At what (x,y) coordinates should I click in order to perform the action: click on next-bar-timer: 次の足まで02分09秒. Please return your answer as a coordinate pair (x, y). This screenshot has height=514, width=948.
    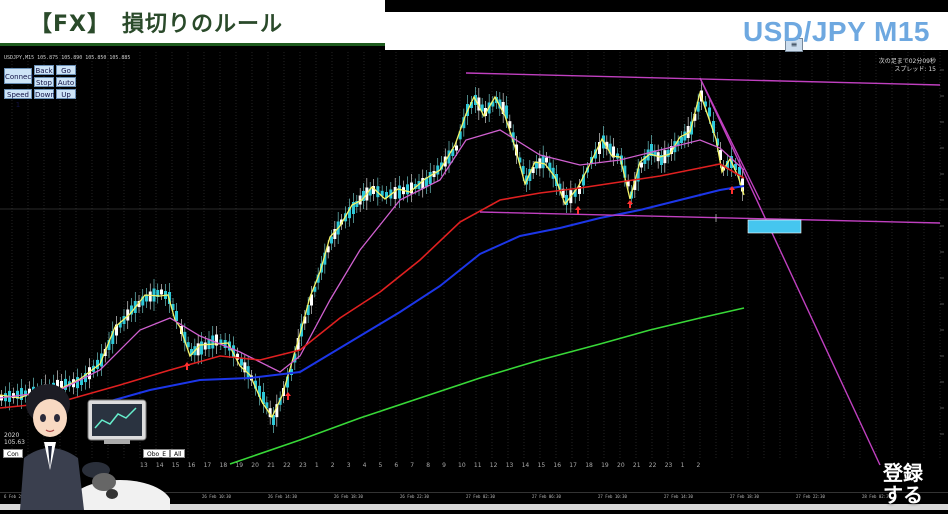
    Looking at the image, I should click on (907, 61).